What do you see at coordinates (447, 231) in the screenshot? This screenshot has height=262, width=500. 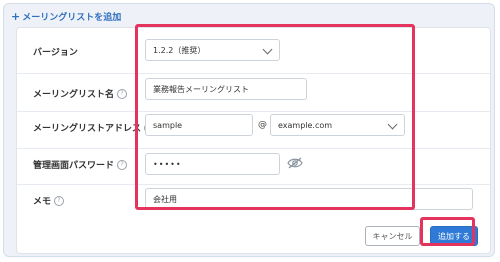 I see `highlight-box-add-button` at bounding box center [447, 231].